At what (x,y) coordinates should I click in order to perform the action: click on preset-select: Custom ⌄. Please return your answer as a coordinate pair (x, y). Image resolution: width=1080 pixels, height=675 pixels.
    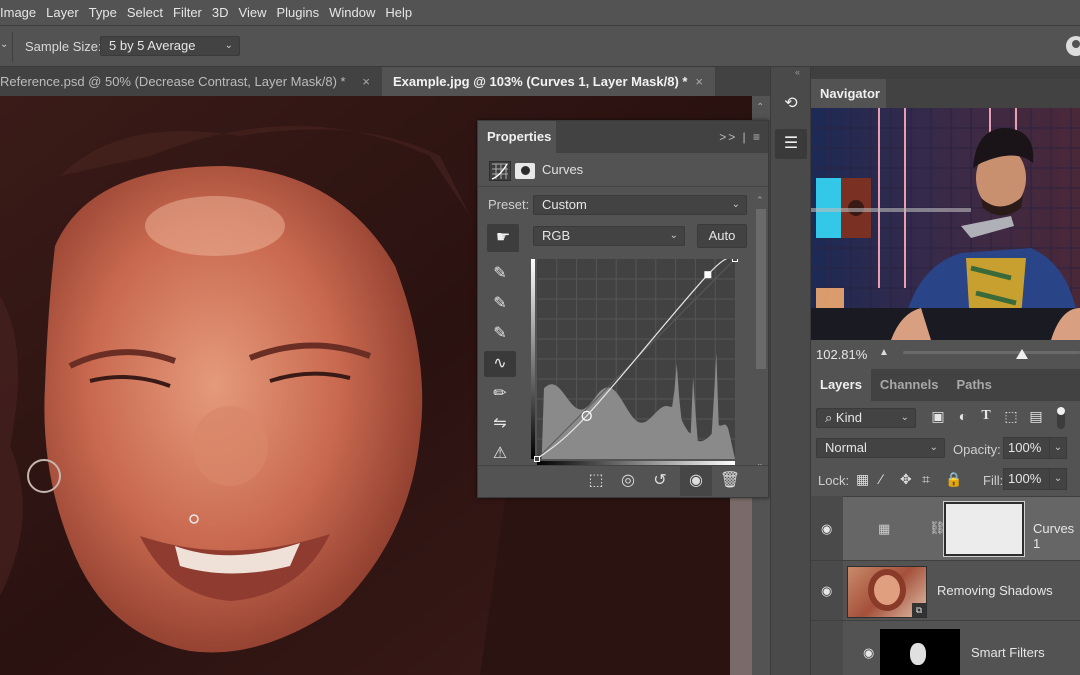
    Looking at the image, I should click on (640, 205).